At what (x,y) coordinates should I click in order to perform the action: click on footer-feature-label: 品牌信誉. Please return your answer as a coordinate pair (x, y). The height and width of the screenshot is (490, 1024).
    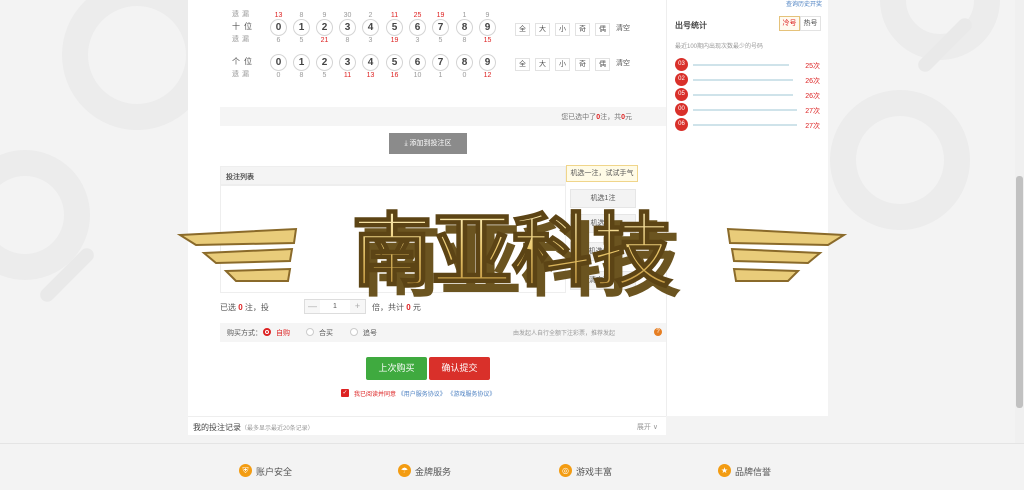
    Looking at the image, I should click on (753, 472).